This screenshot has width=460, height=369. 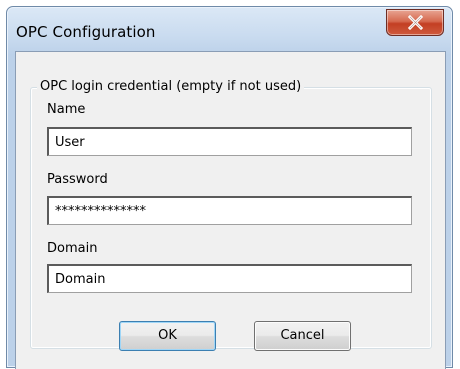 I want to click on close-icon, so click(x=415, y=22).